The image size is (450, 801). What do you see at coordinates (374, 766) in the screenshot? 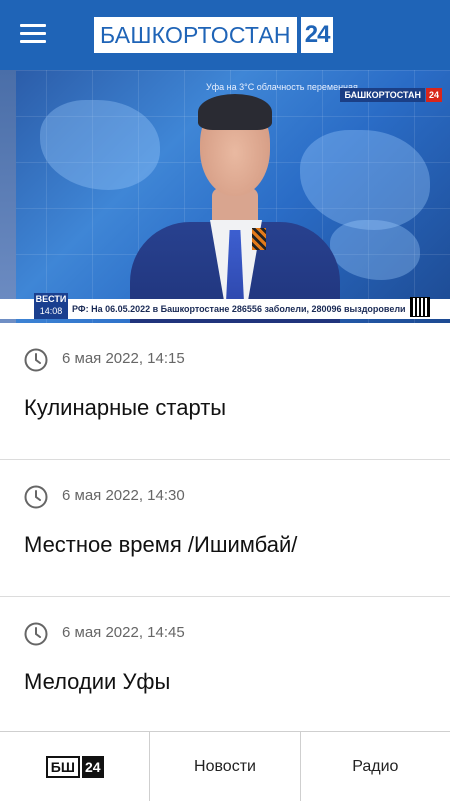
I see `nav-radio: Радио` at bounding box center [374, 766].